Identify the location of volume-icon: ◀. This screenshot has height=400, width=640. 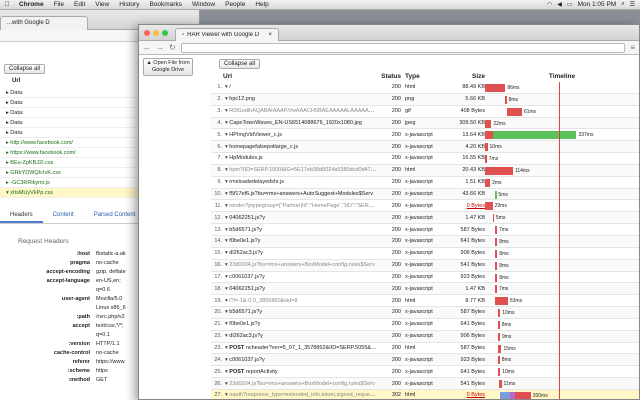
(559, 4).